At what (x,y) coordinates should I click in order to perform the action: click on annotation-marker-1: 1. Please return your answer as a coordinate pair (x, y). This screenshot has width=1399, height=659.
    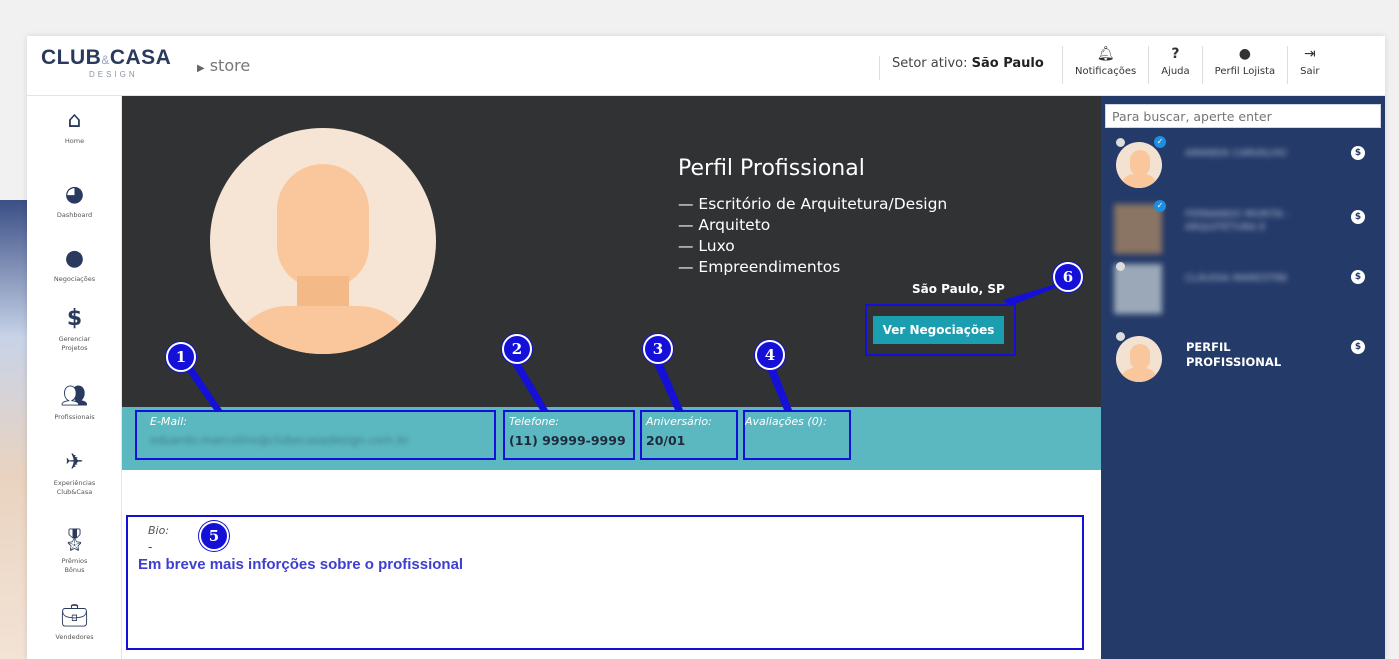
    Looking at the image, I should click on (181, 357).